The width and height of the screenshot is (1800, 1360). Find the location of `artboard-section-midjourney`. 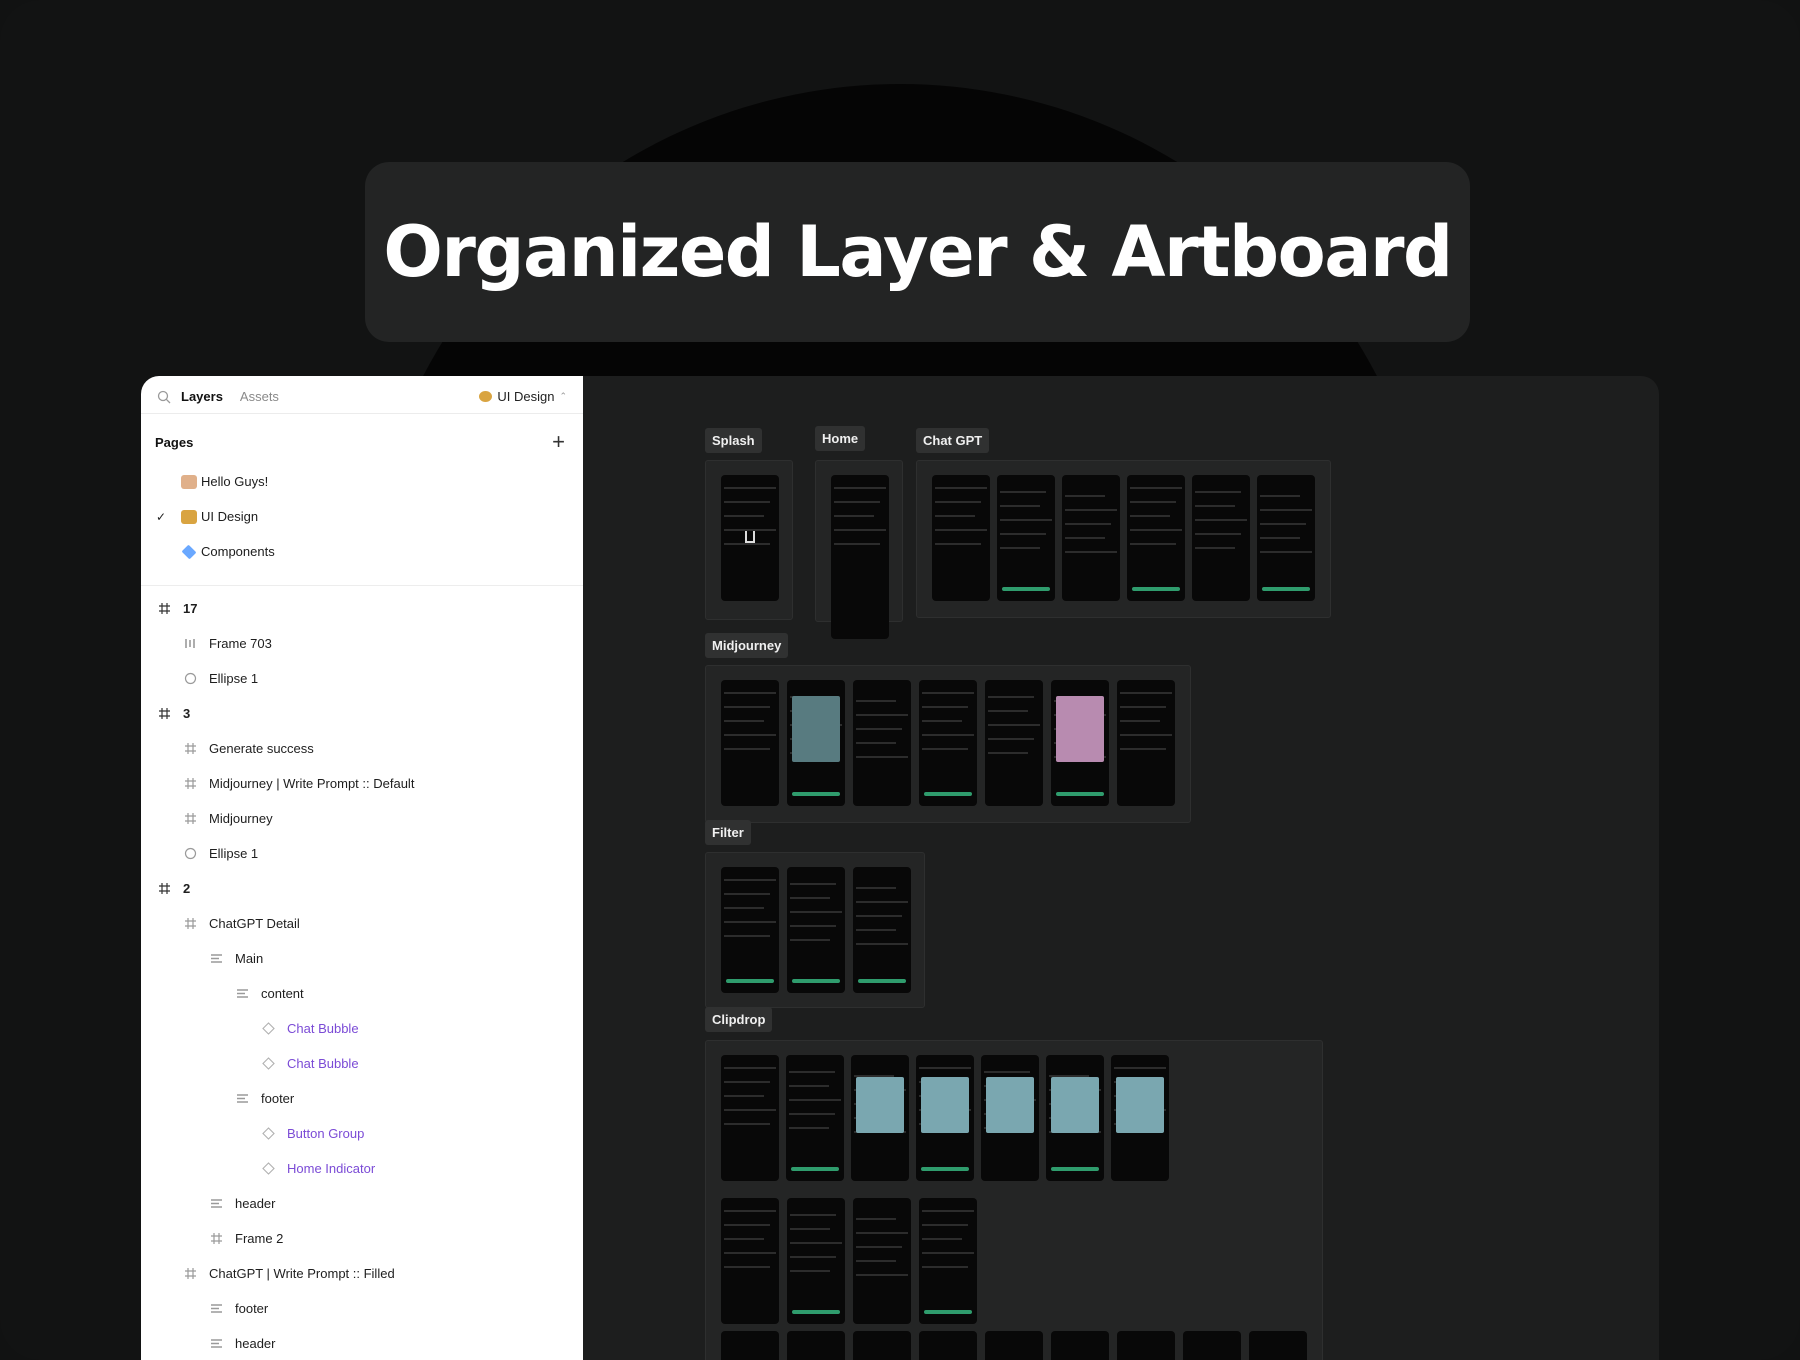

artboard-section-midjourney is located at coordinates (948, 744).